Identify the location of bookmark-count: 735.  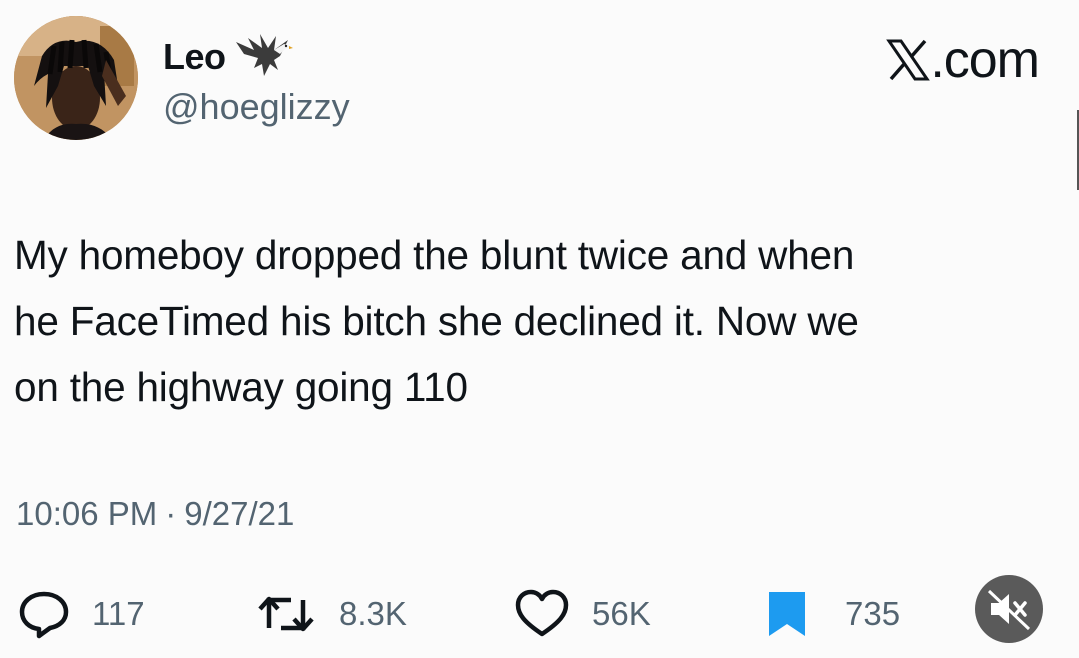
(873, 613).